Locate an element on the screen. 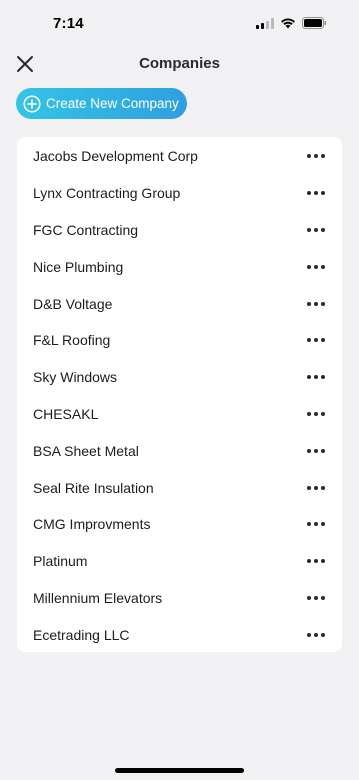 This screenshot has width=359, height=780. list-item: CHESAKL is located at coordinates (179, 414).